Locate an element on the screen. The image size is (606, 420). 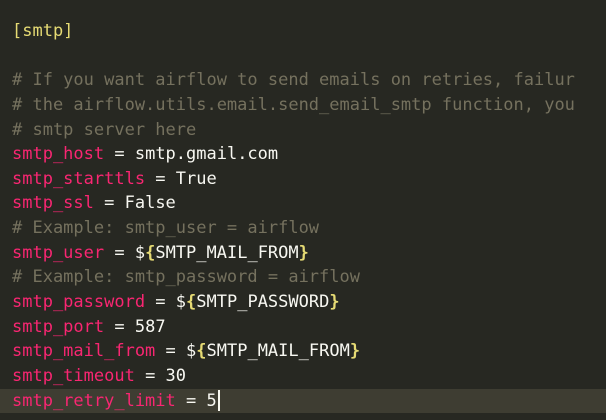
code-line-1: [smtp] is located at coordinates (303, 31).